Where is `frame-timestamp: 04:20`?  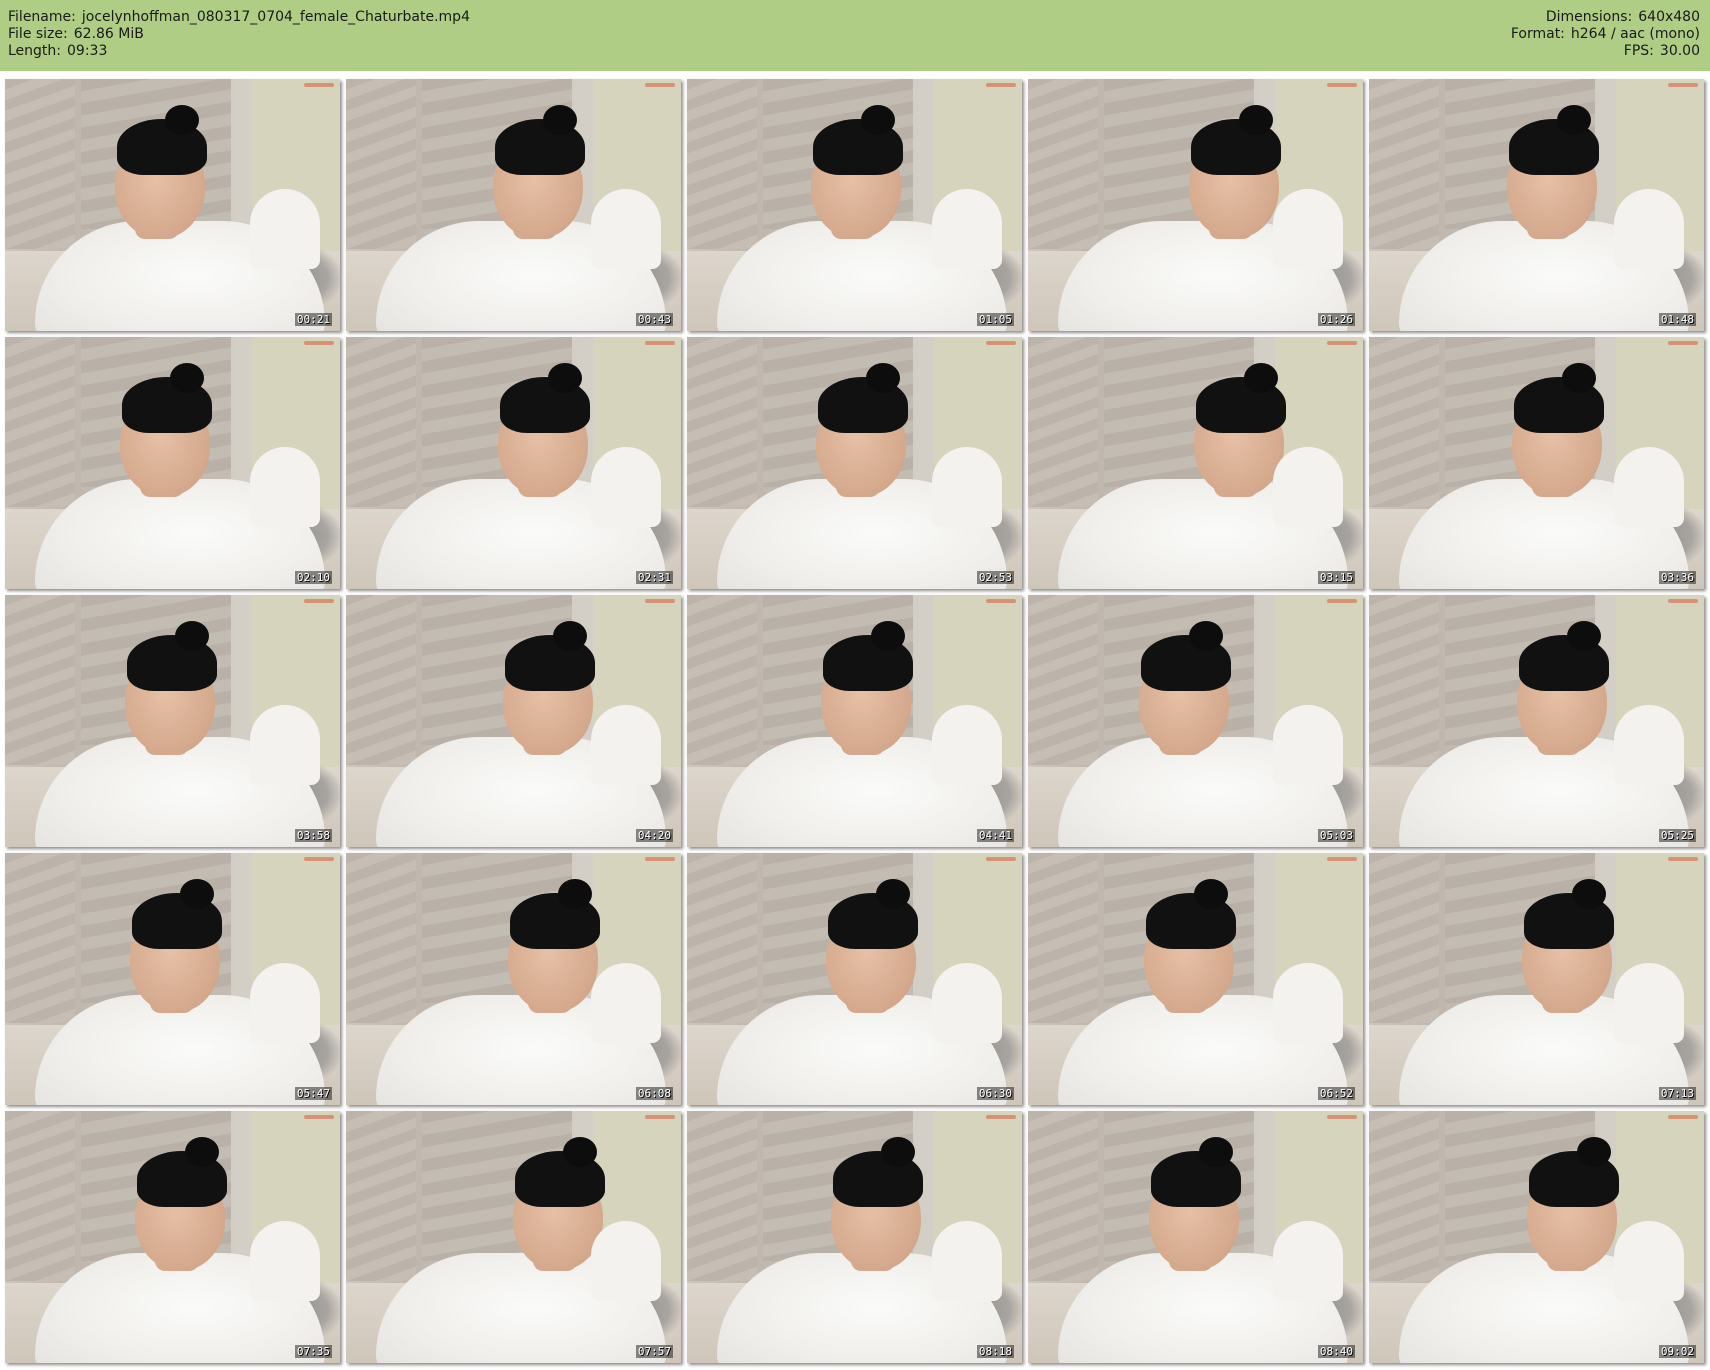
frame-timestamp: 04:20 is located at coordinates (654, 835).